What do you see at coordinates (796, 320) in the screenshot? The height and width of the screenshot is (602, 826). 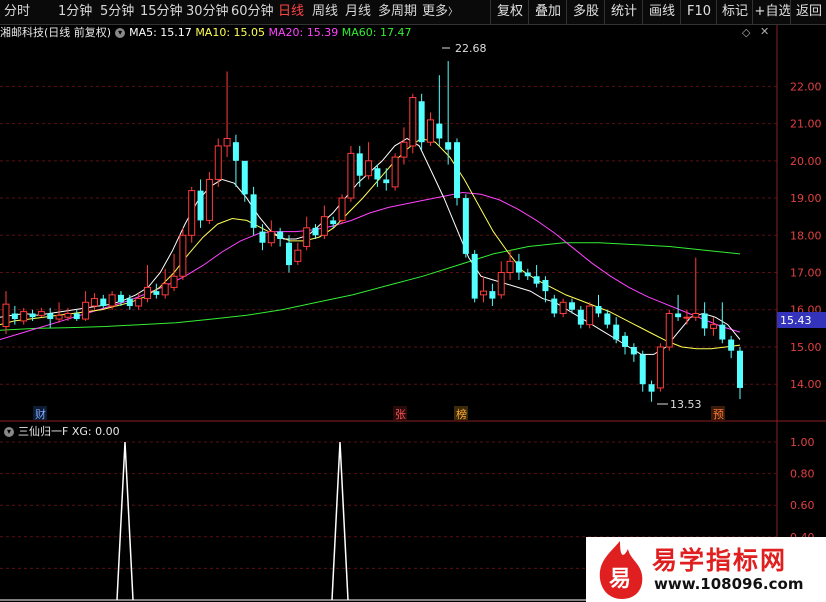 I see `current-price-label: 15.43` at bounding box center [796, 320].